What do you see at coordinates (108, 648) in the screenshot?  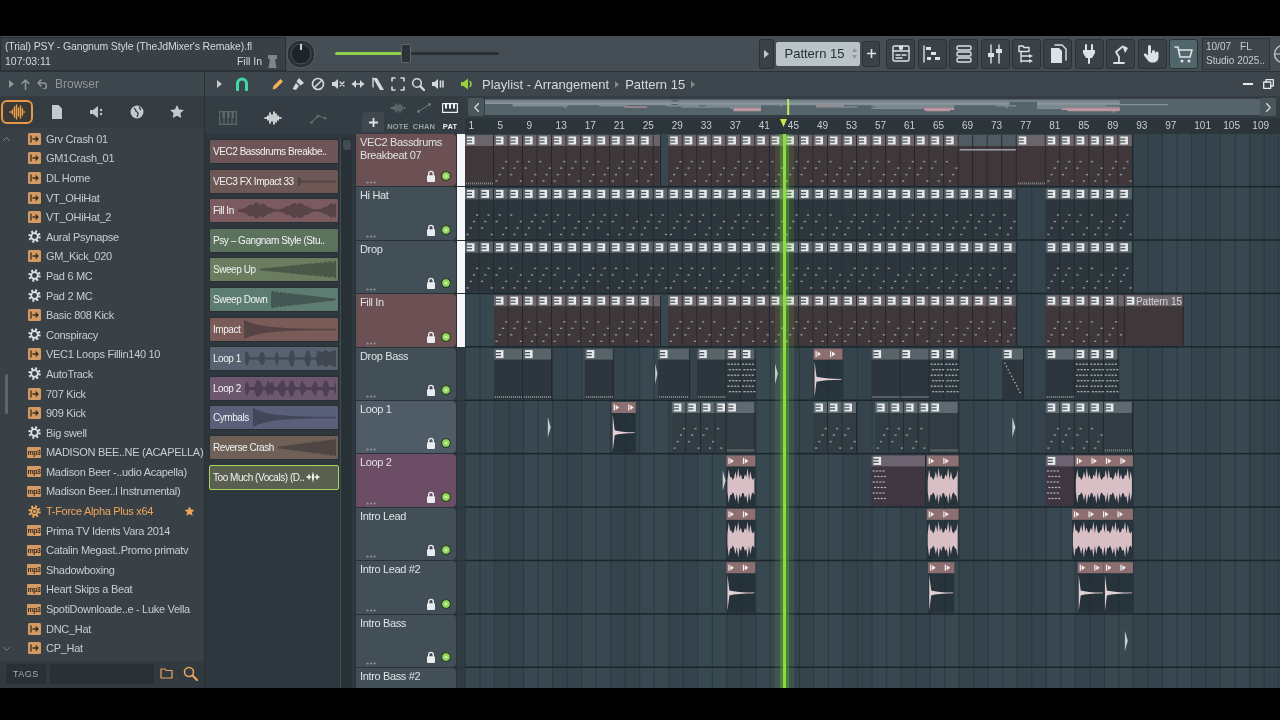 I see `browser-item: CP_Hat` at bounding box center [108, 648].